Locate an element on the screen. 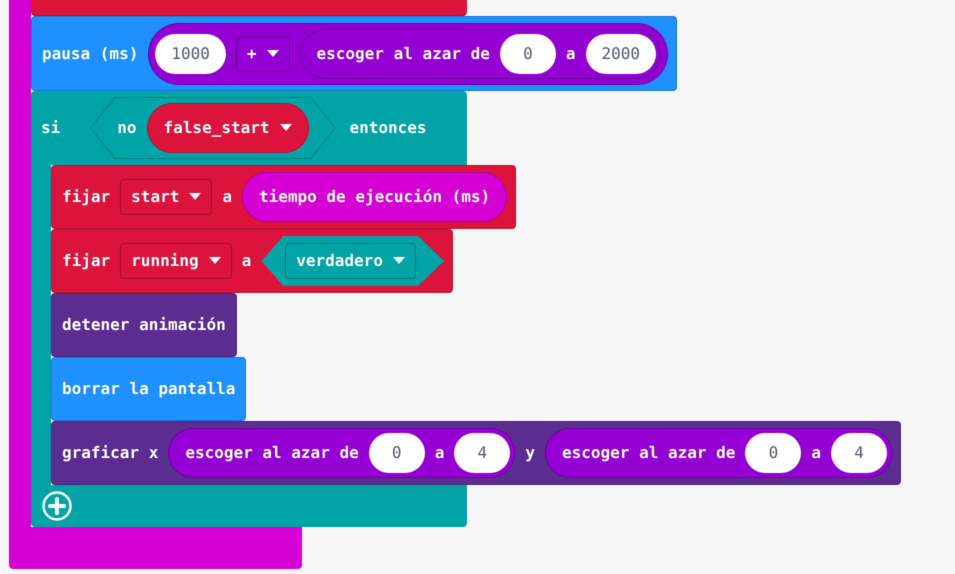 Image resolution: width=955 pixels, height=574 pixels. statement-block: detener animación is located at coordinates (144, 325).